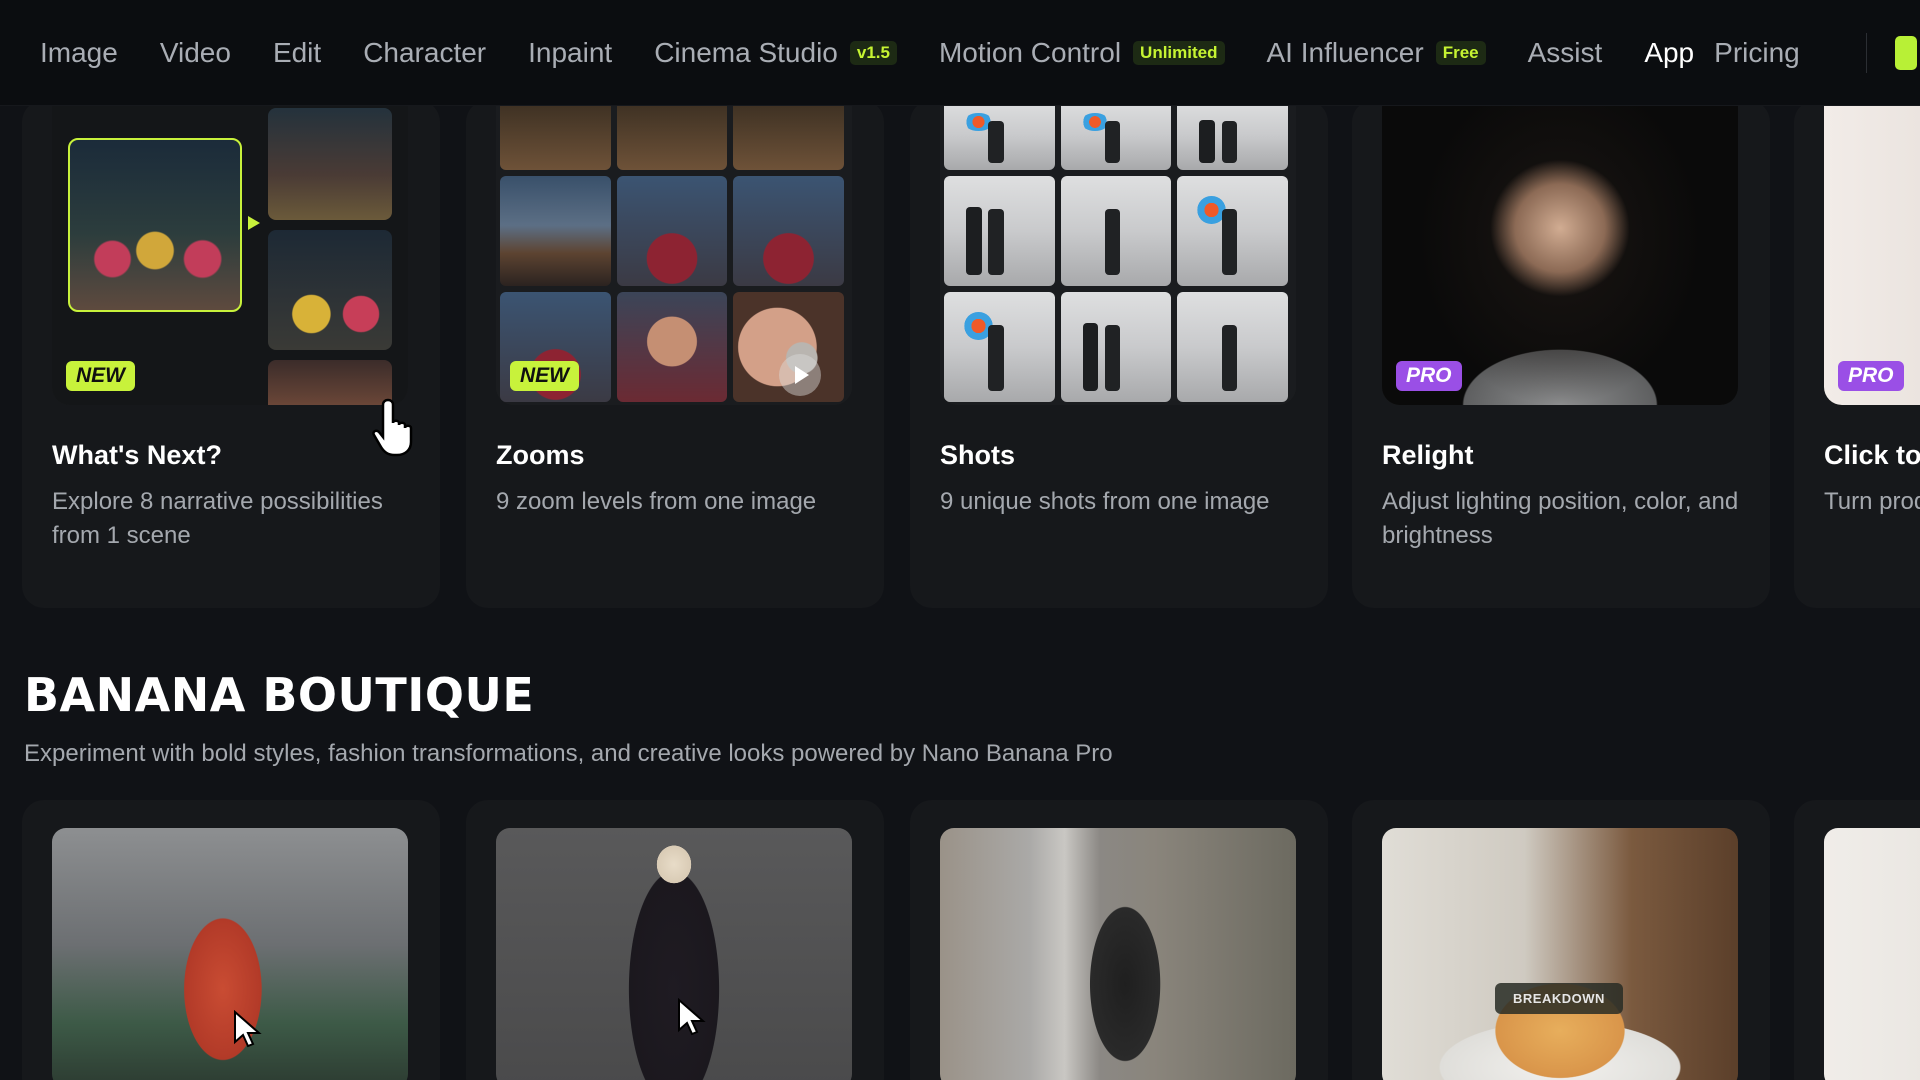 The height and width of the screenshot is (1080, 1920). Describe the element at coordinates (873, 52) in the screenshot. I see `version-badge: v1.5` at that location.